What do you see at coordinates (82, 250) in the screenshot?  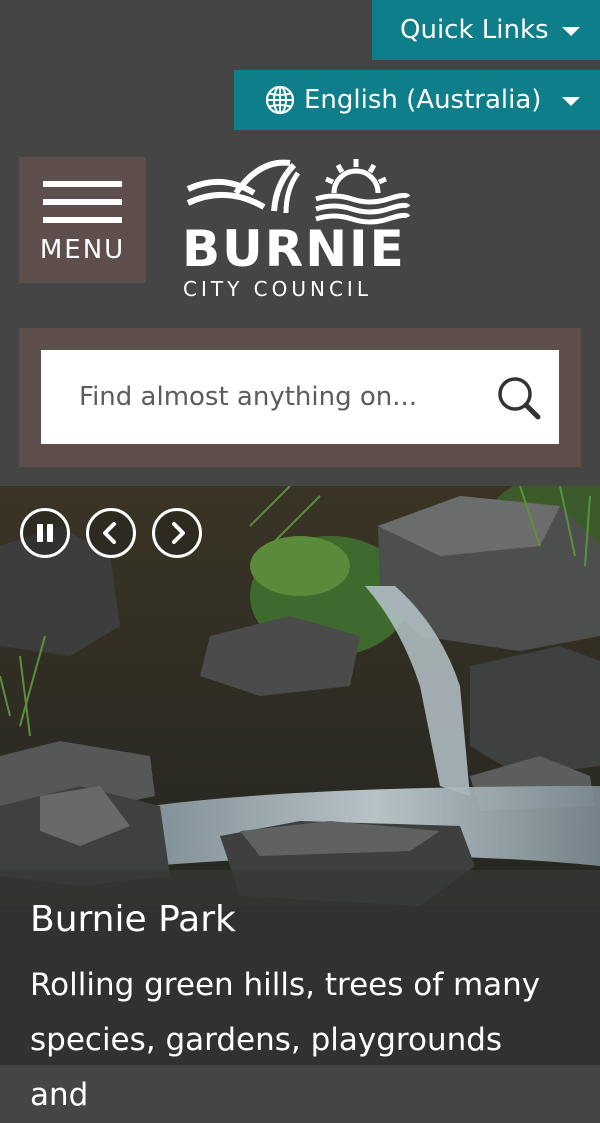 I see `menu-label: MENU` at bounding box center [82, 250].